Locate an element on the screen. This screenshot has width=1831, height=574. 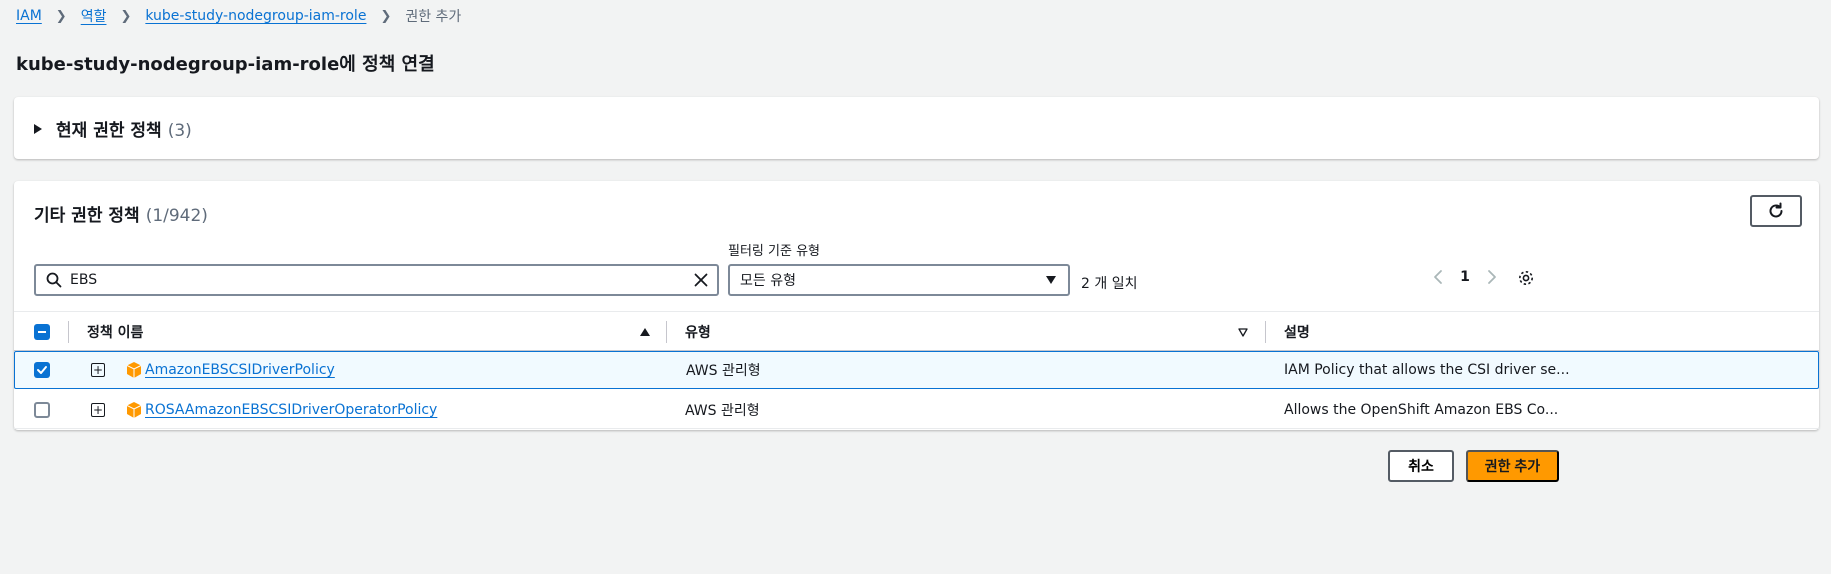
policy-name-cell: ROSAAmazonEBSCSIDriverOperatorPolicy is located at coordinates (281, 409).